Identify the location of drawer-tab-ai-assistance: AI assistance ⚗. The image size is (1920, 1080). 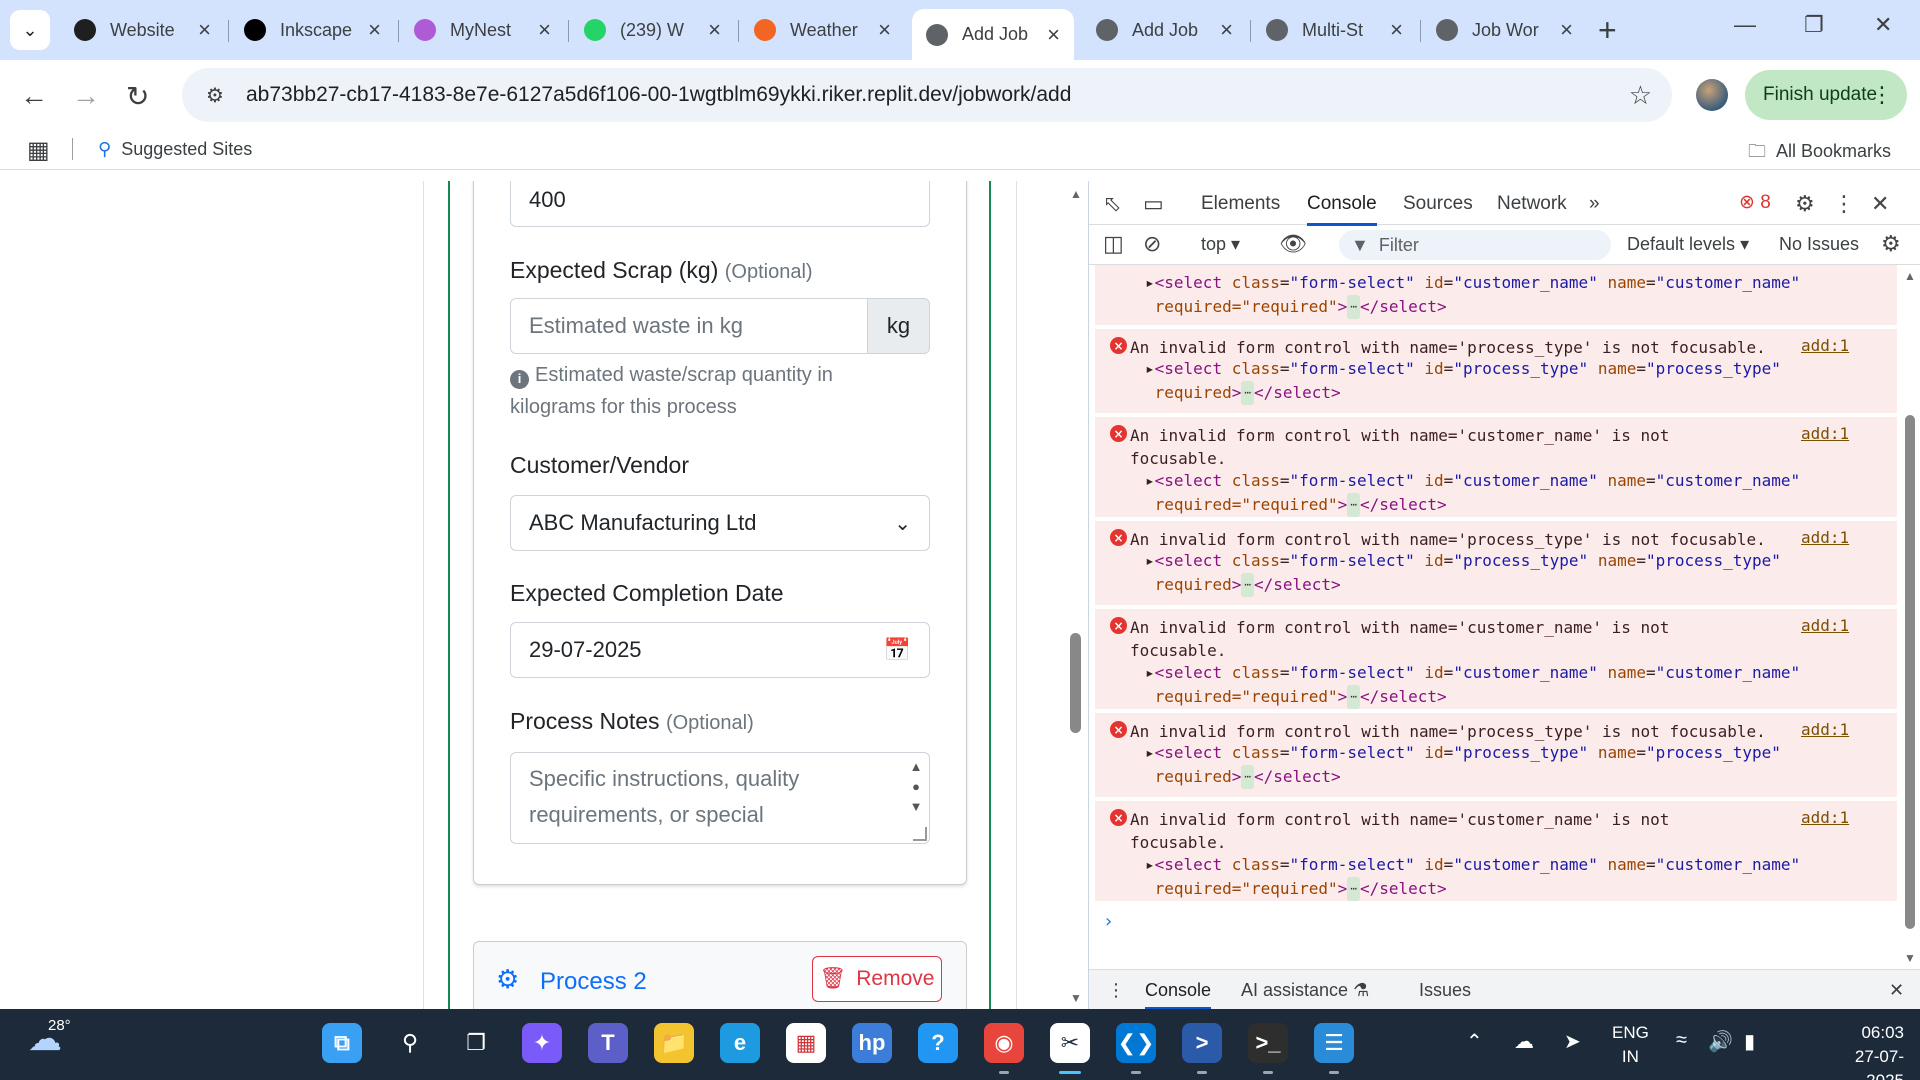
(1305, 990).